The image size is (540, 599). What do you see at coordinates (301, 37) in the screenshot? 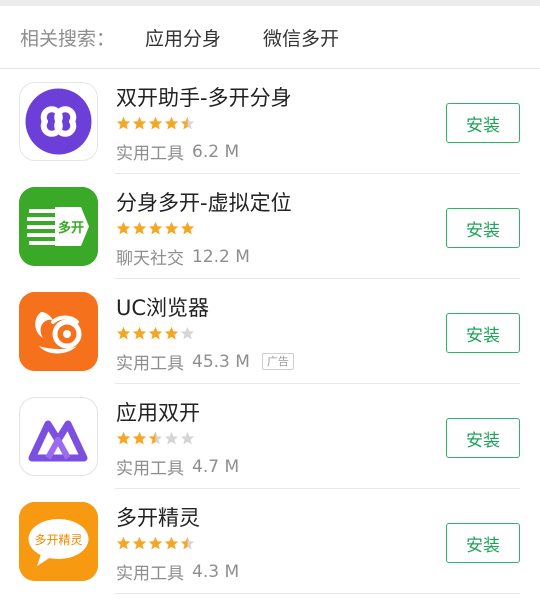
I see `related-link-wechat-multi: 微信多开` at bounding box center [301, 37].